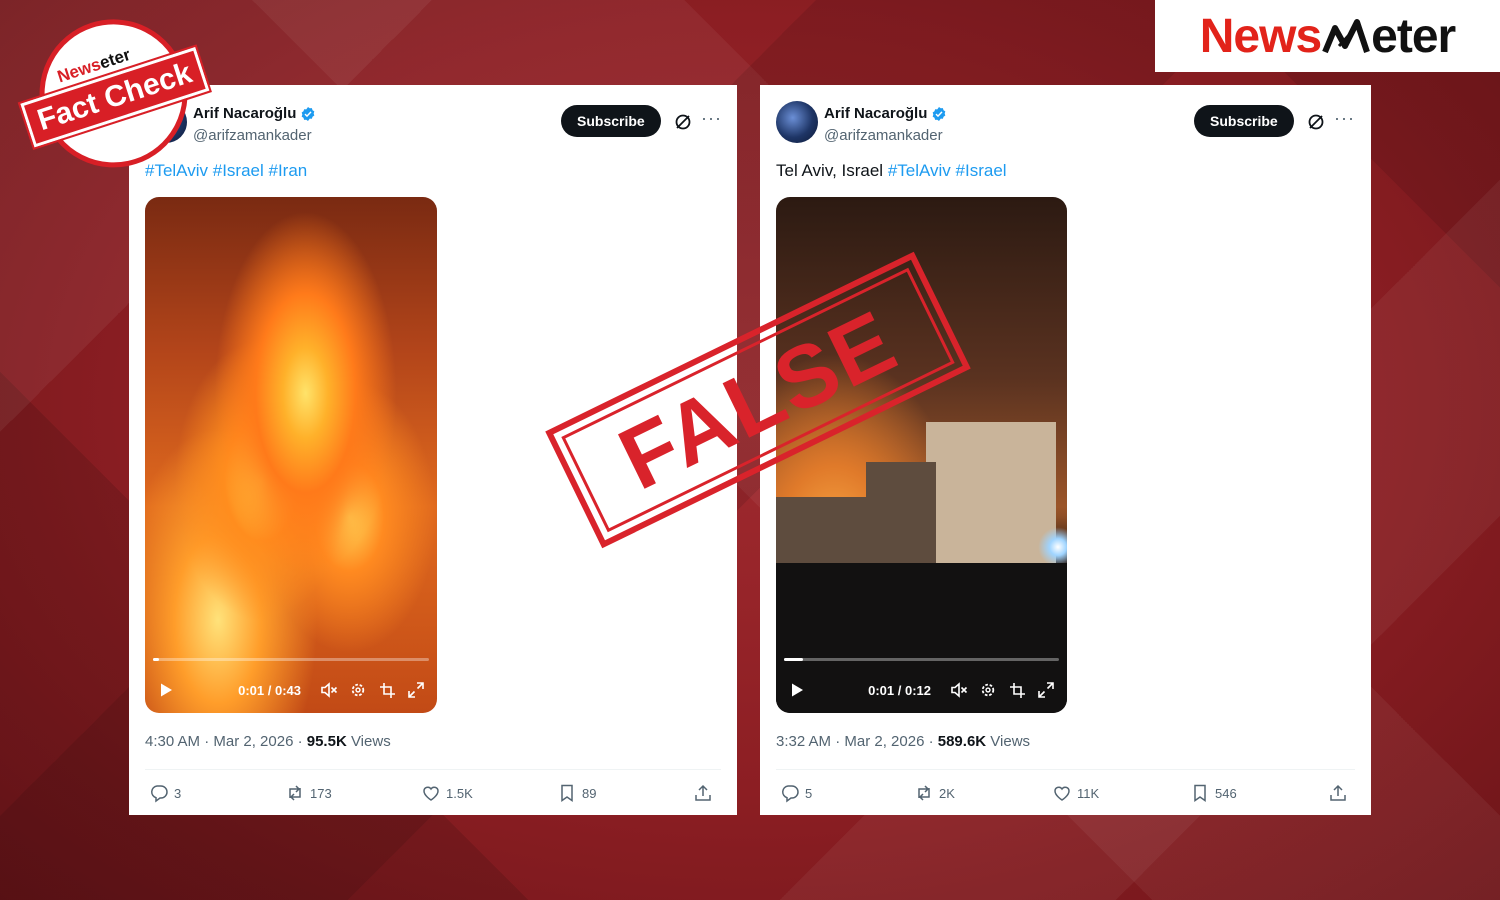 The height and width of the screenshot is (900, 1500). I want to click on tweet-text: Tel Aviv, Israel #TelAviv #Israel, so click(891, 171).